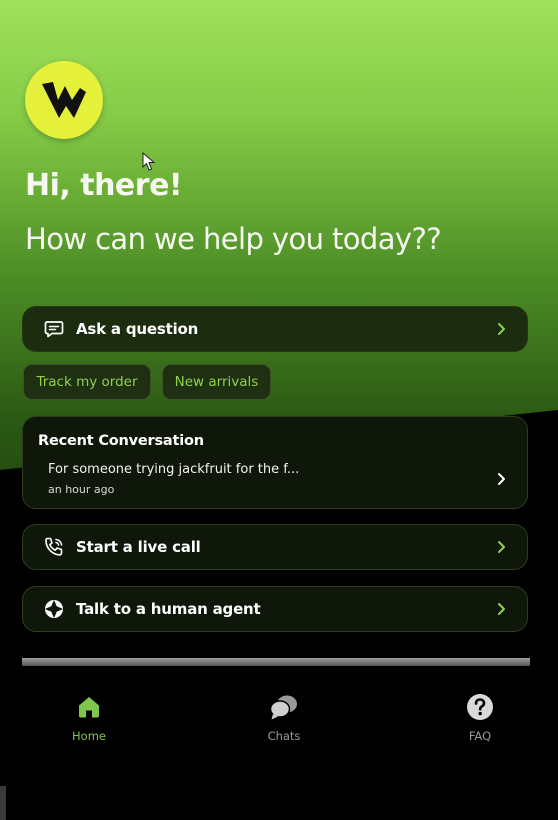 This screenshot has height=820, width=558. Describe the element at coordinates (480, 707) in the screenshot. I see `faq-icon` at that location.